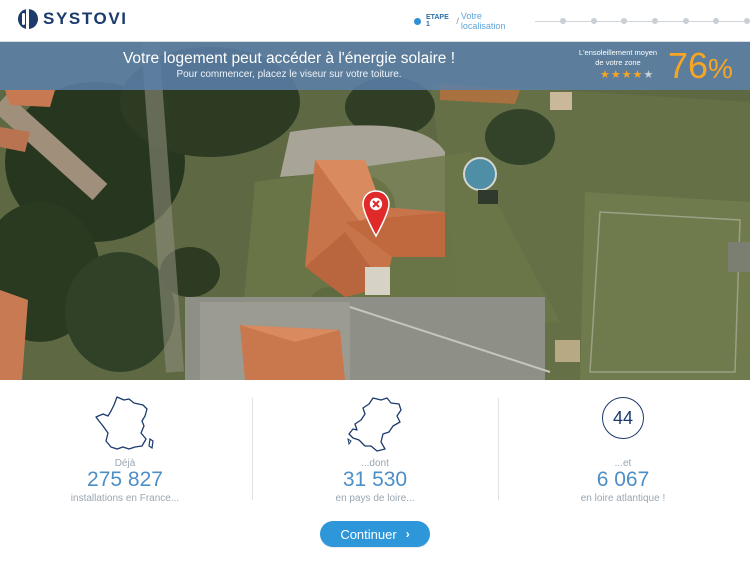  I want to click on department-badge-icon: 44, so click(623, 424).